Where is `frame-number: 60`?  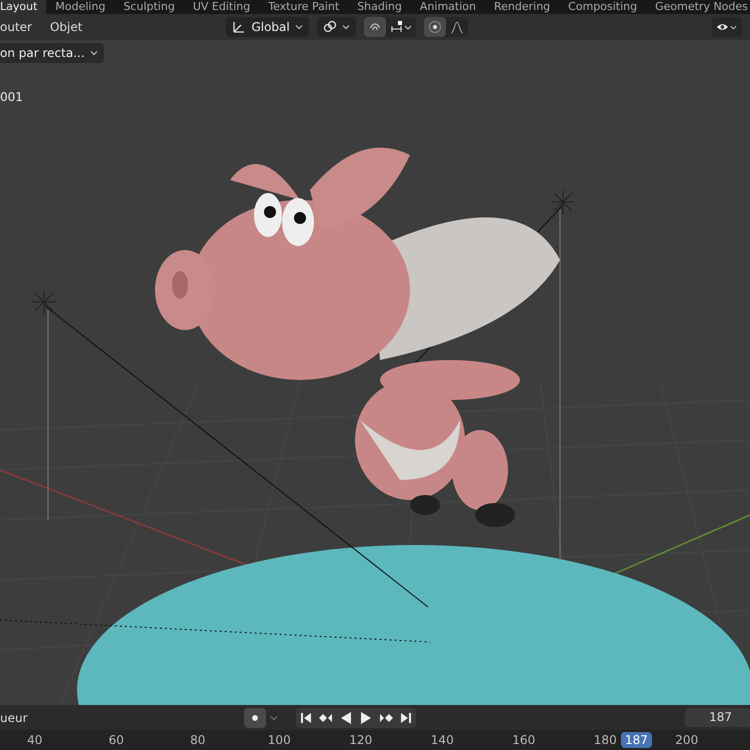 frame-number: 60 is located at coordinates (116, 740).